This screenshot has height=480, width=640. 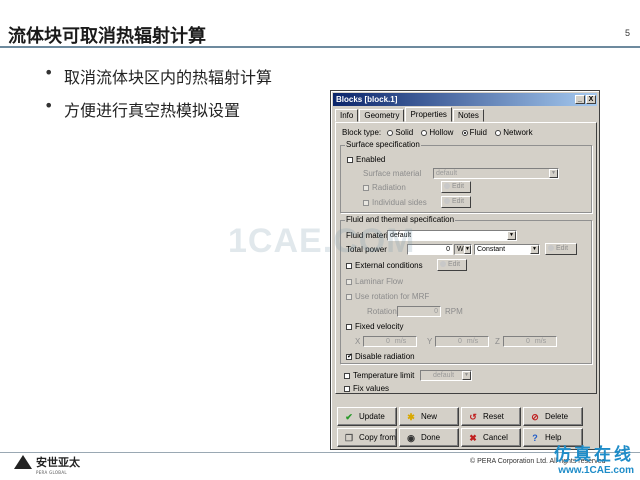 I want to click on radiation-checkbox: Radiation, so click(x=384, y=187).